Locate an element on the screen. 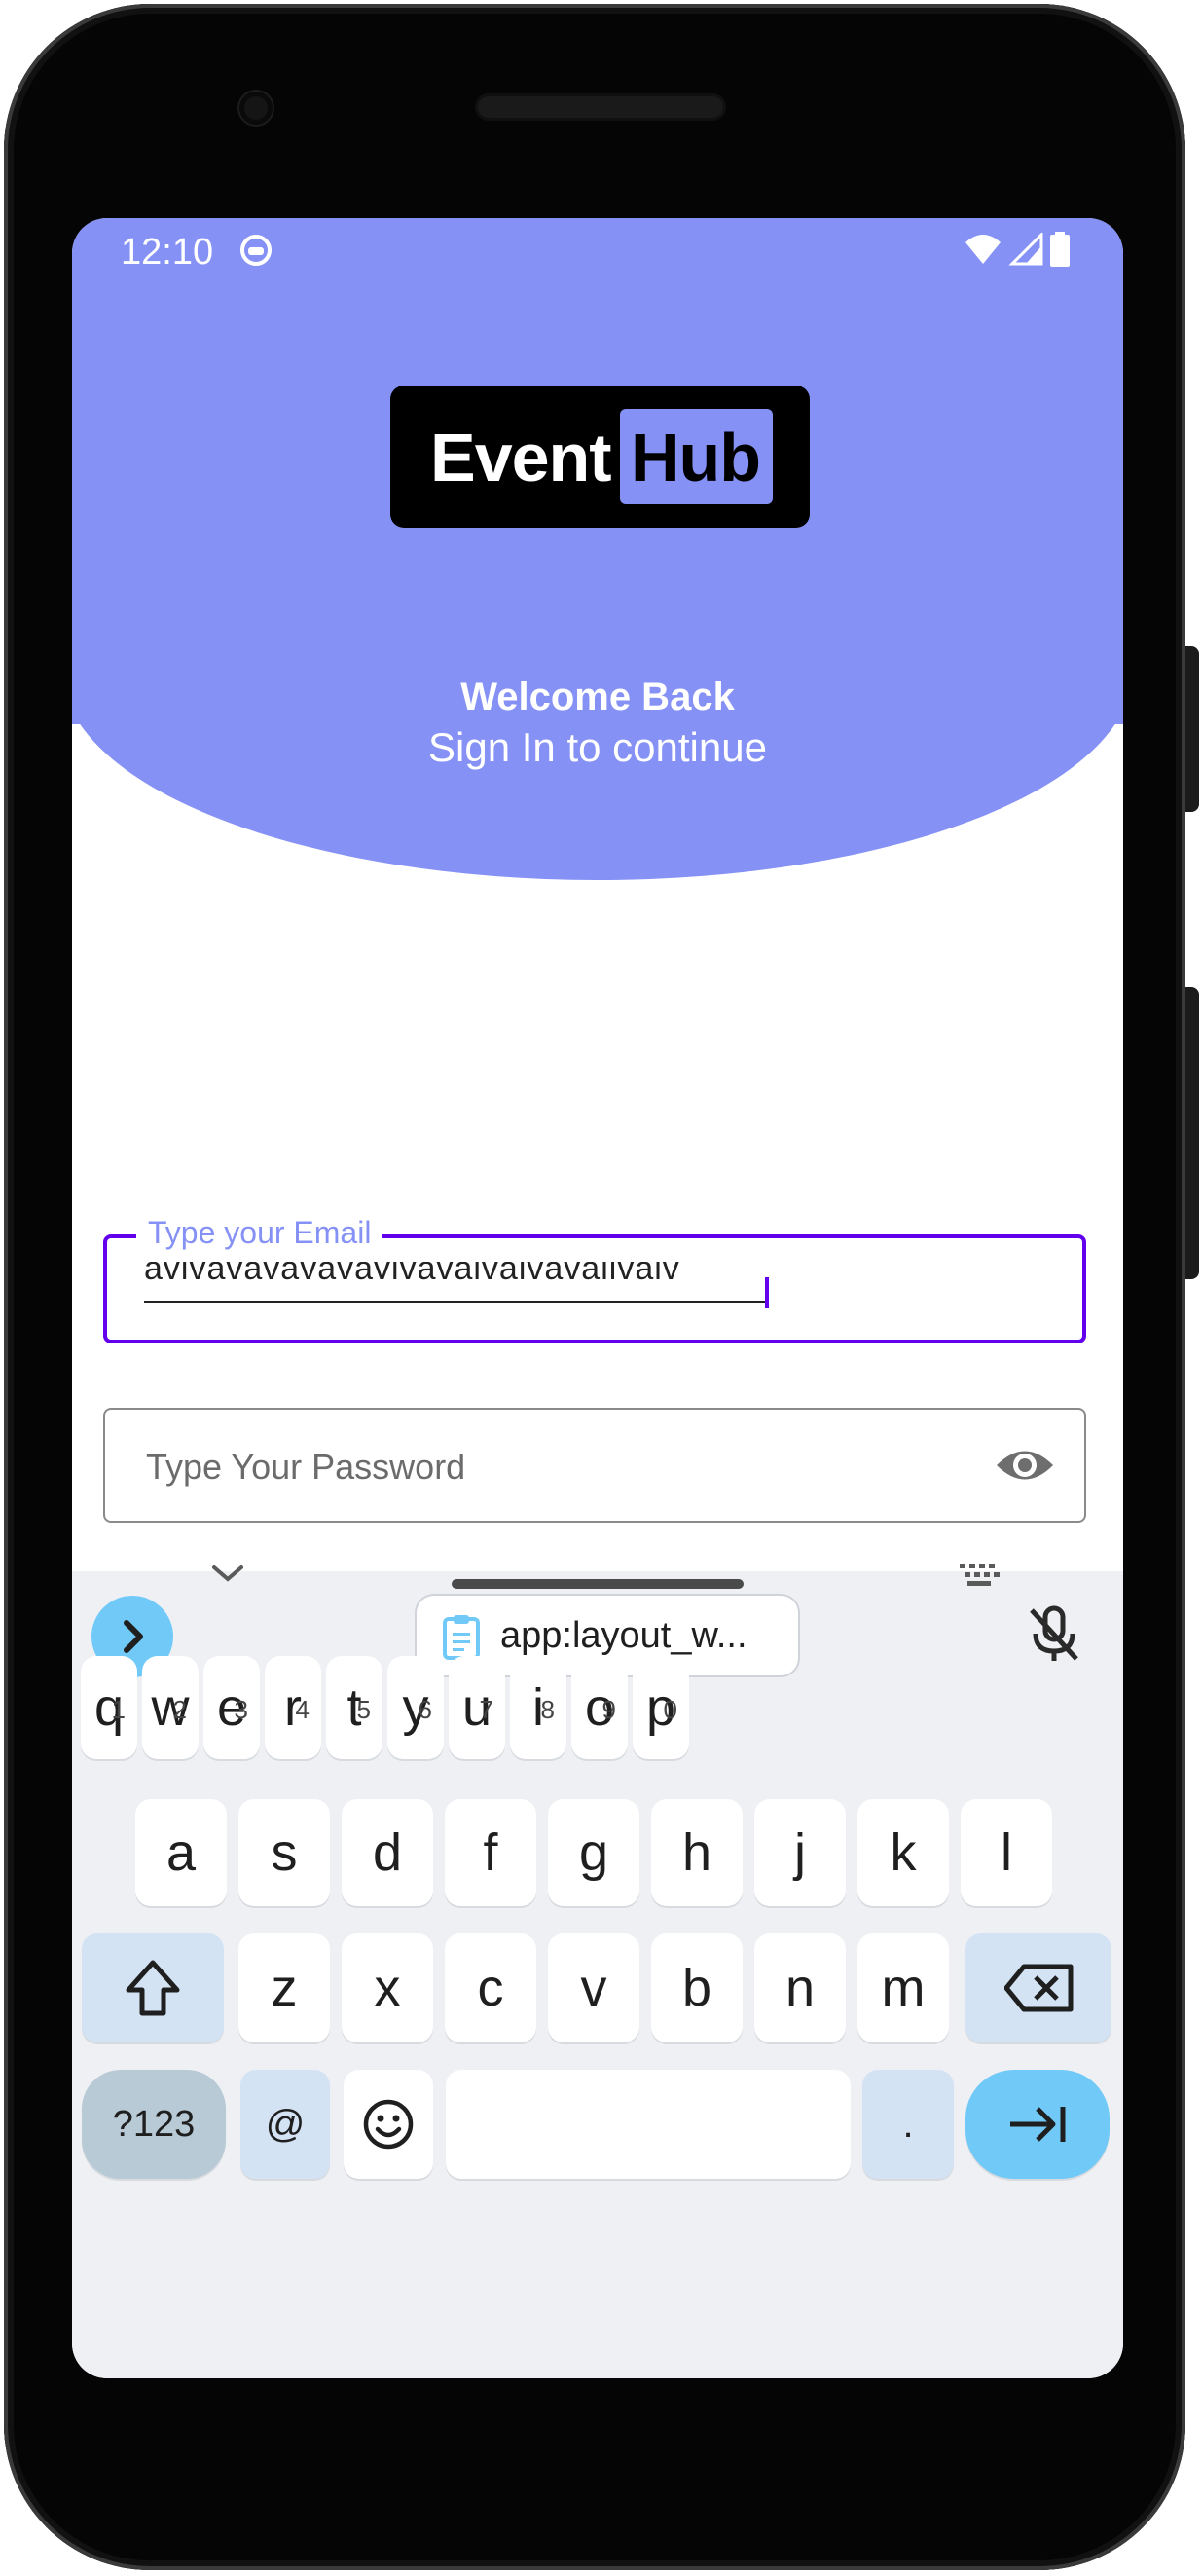 The height and width of the screenshot is (2576, 1202). status-icons is located at coordinates (1017, 249).